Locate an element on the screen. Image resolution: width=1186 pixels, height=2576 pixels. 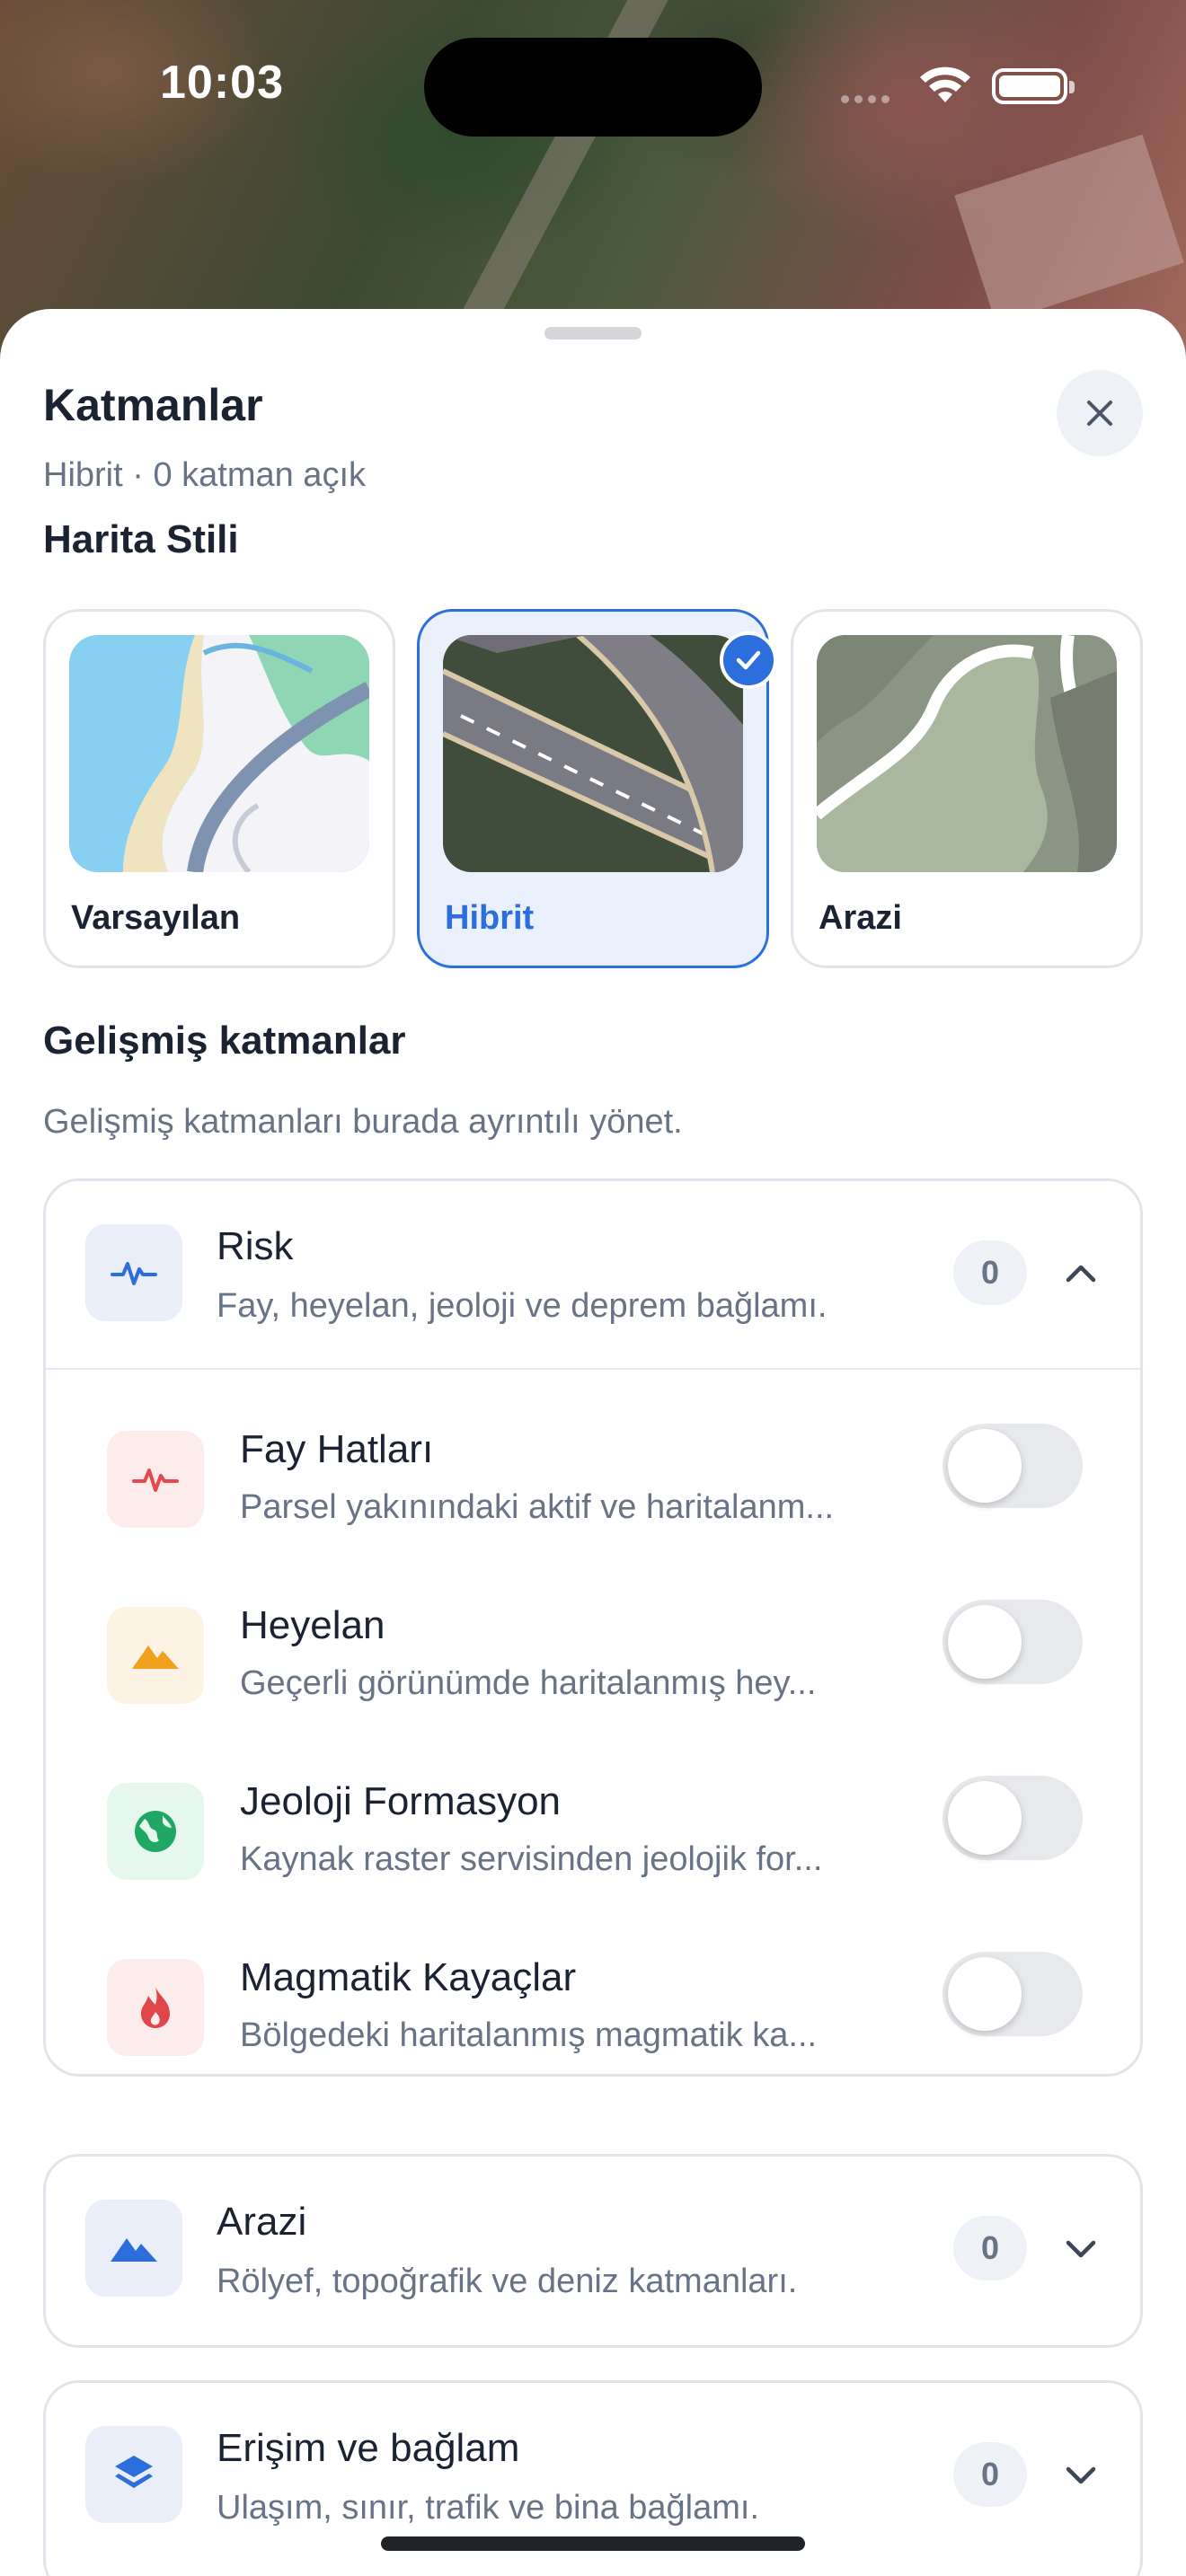
style-label-hybrid: Hibrit is located at coordinates (490, 918).